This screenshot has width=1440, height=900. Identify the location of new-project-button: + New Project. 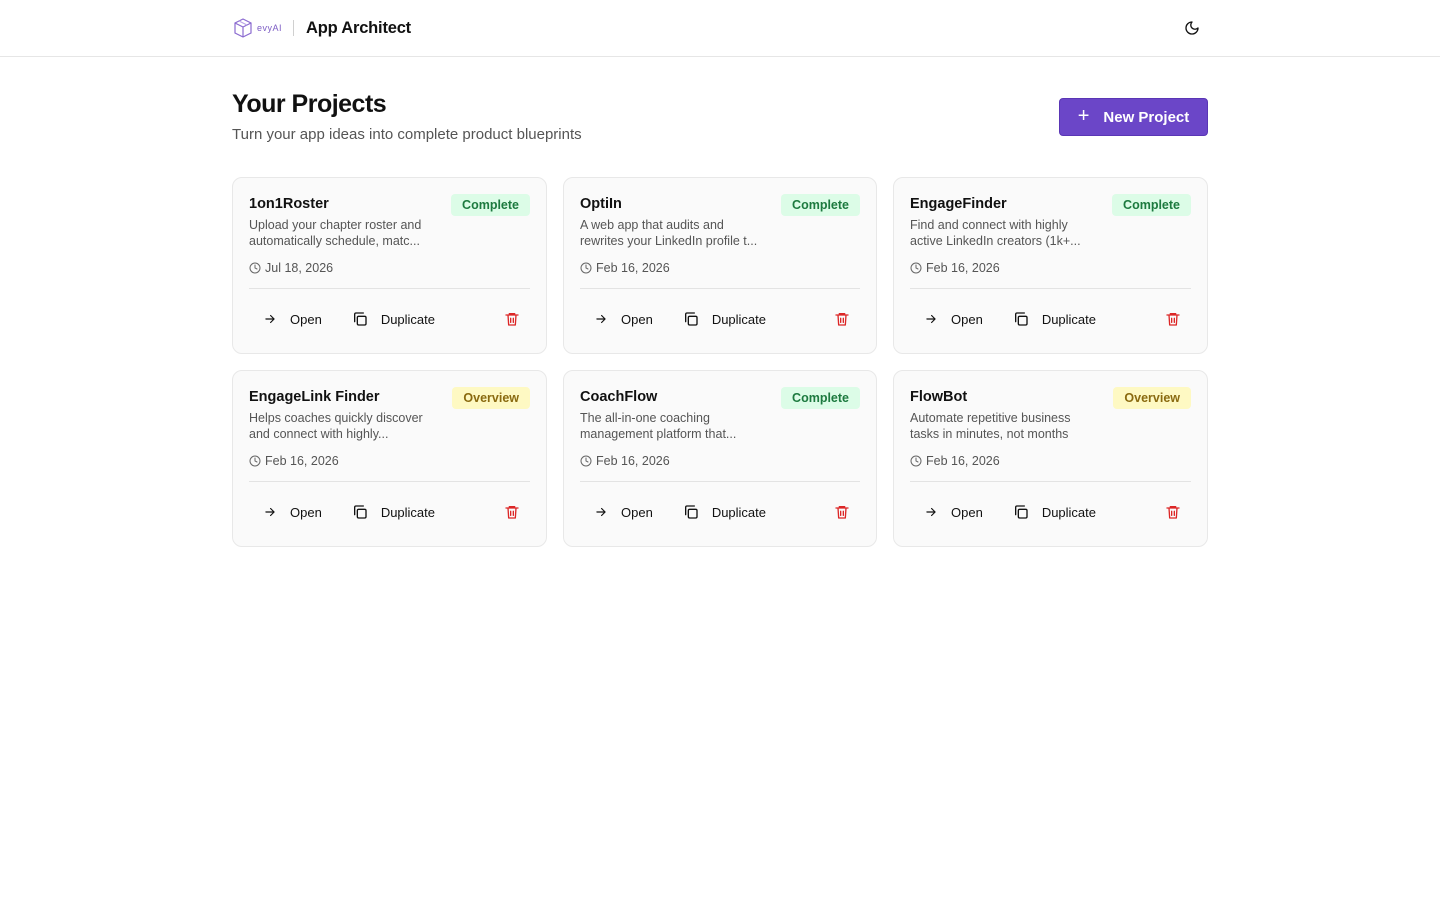
(1133, 117).